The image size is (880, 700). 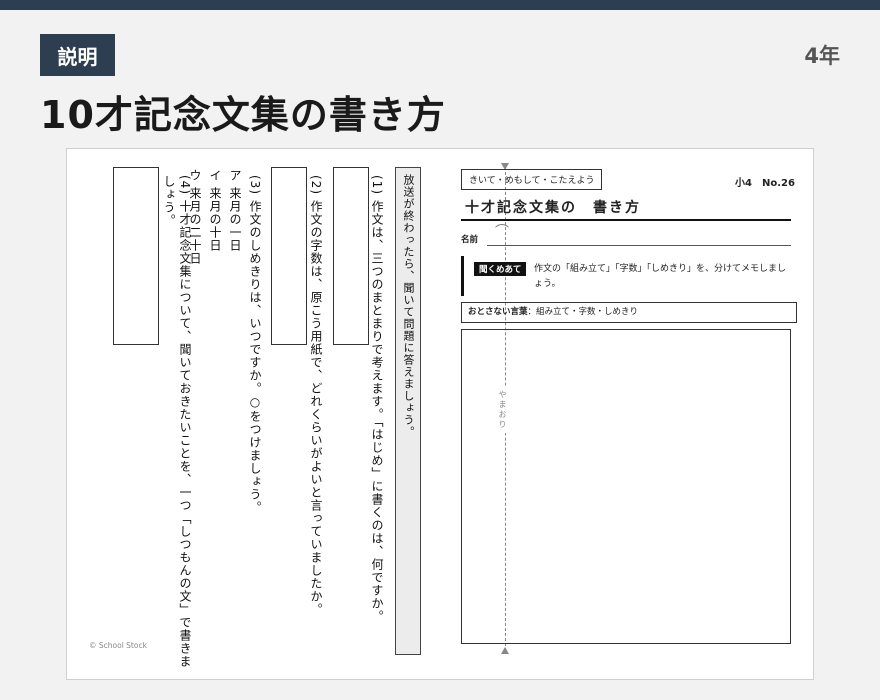 What do you see at coordinates (243, 115) in the screenshot?
I see `page-title: 10才記念文集の書き方` at bounding box center [243, 115].